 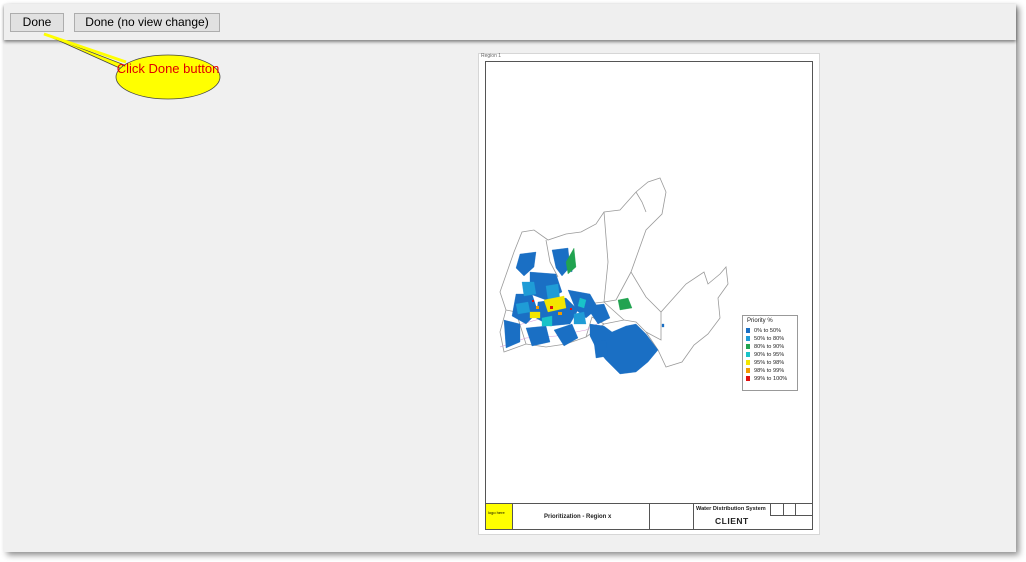 I want to click on blank-cell, so click(x=671, y=516).